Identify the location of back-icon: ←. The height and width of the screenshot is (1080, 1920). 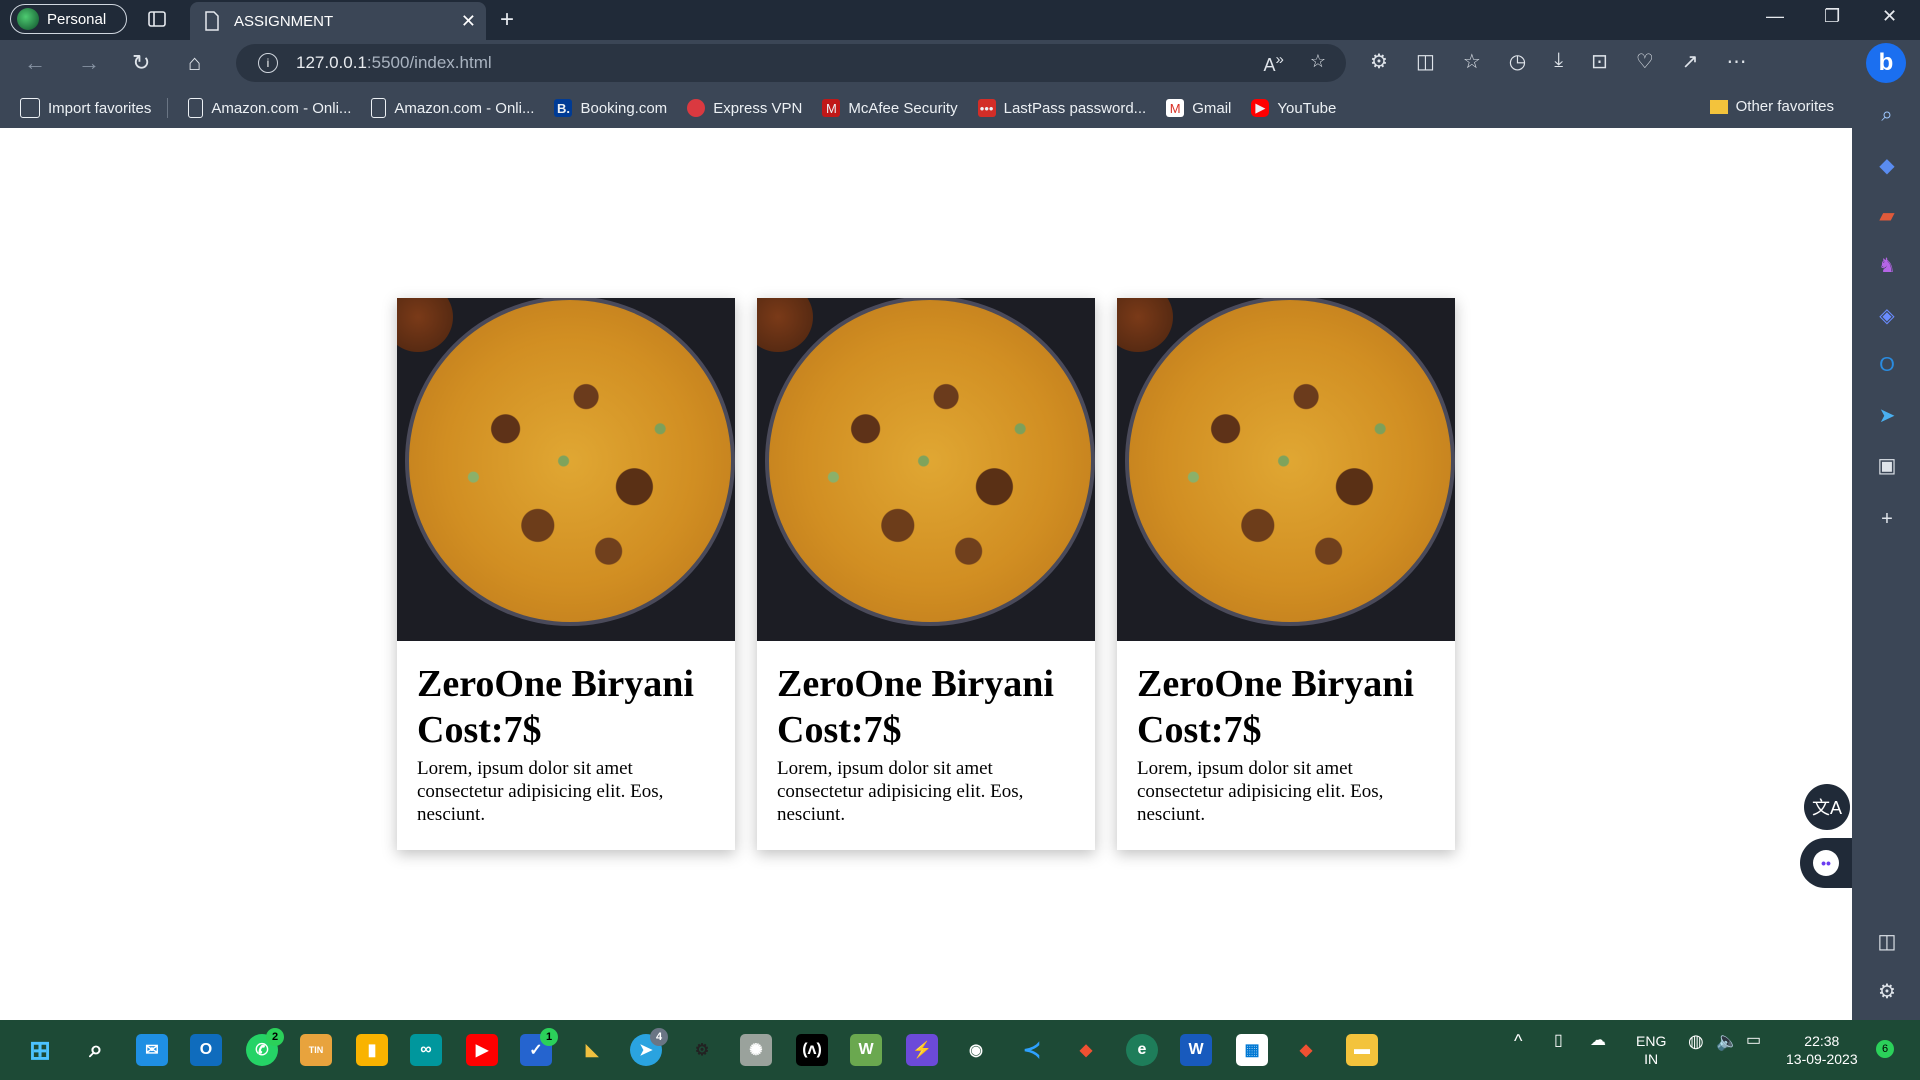
(35, 63).